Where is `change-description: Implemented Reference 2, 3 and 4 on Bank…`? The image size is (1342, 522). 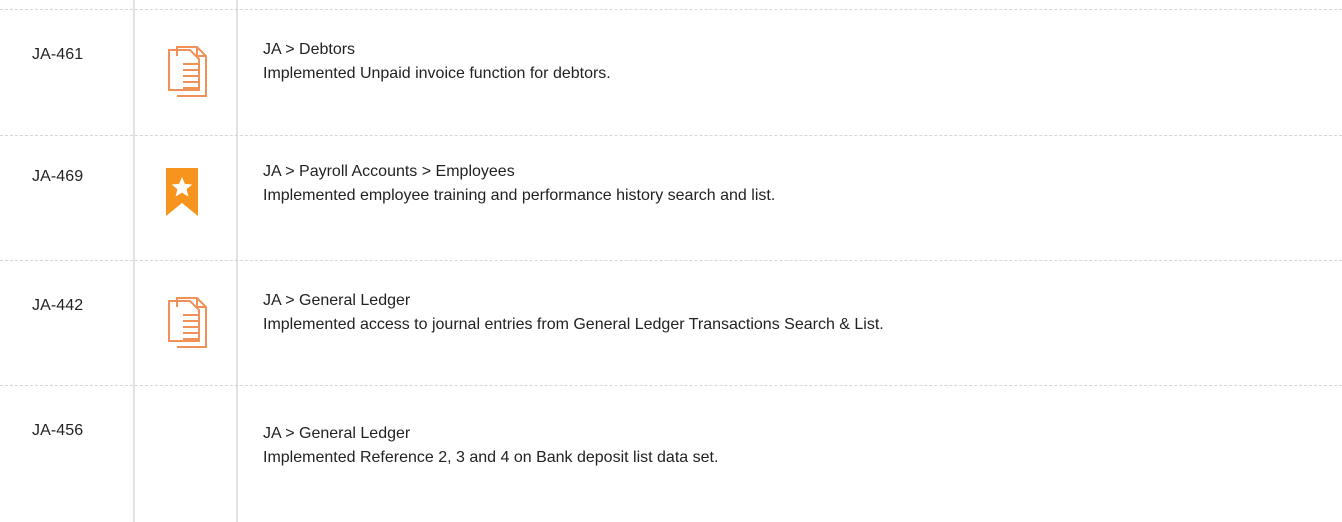
change-description: Implemented Reference 2, 3 and 4 on Bank… is located at coordinates (491, 457).